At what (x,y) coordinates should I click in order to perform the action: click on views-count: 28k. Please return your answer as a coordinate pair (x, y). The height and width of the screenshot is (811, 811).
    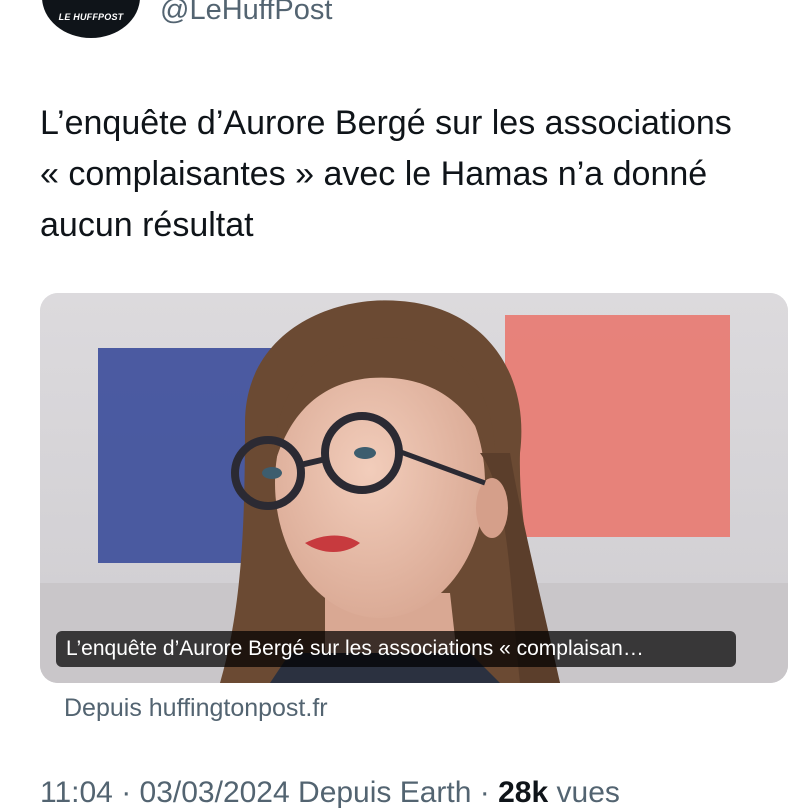
    Looking at the image, I should click on (523, 792).